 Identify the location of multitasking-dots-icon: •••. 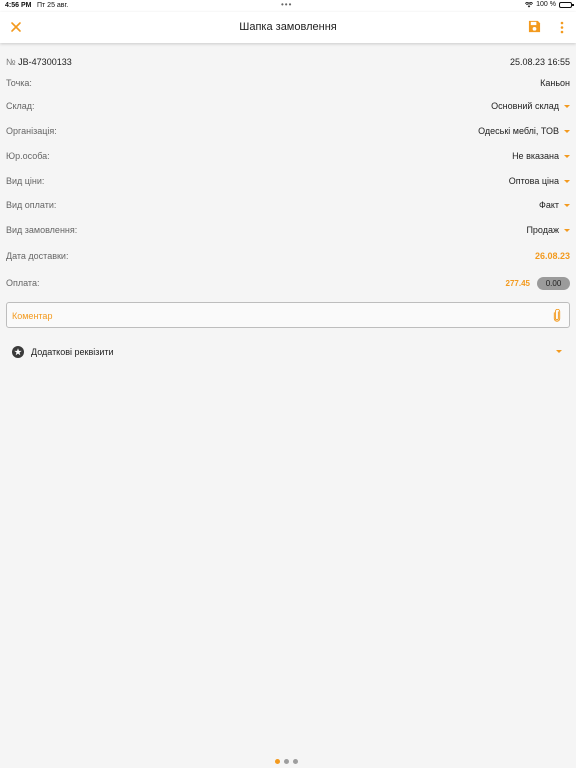
(286, 5).